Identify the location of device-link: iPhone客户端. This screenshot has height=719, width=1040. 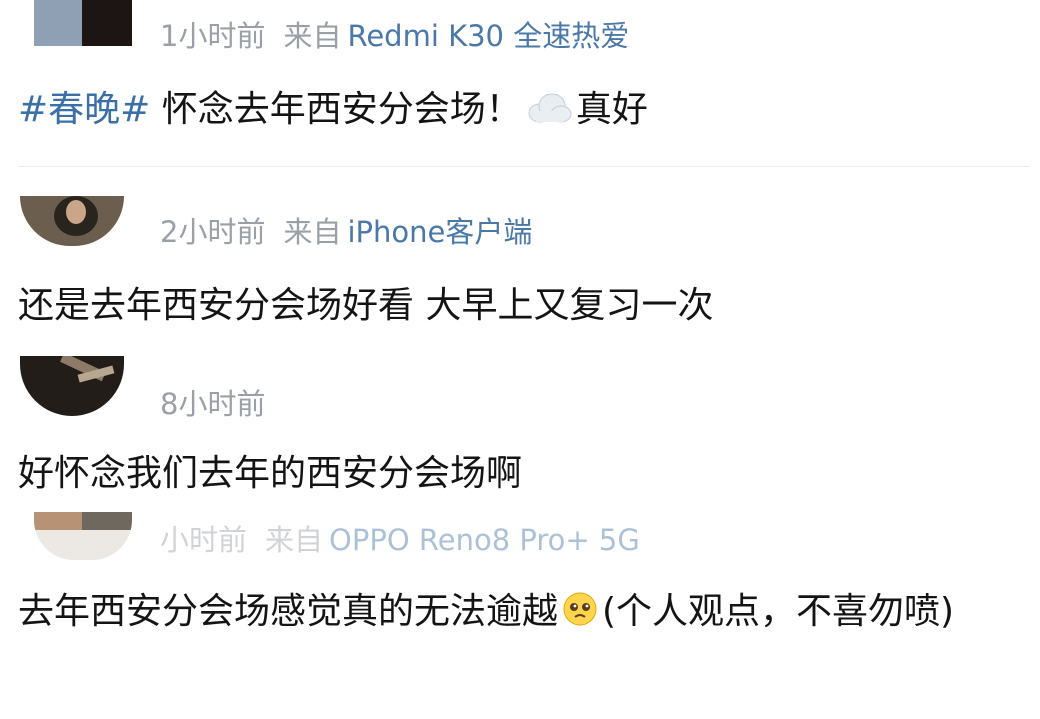
(439, 232).